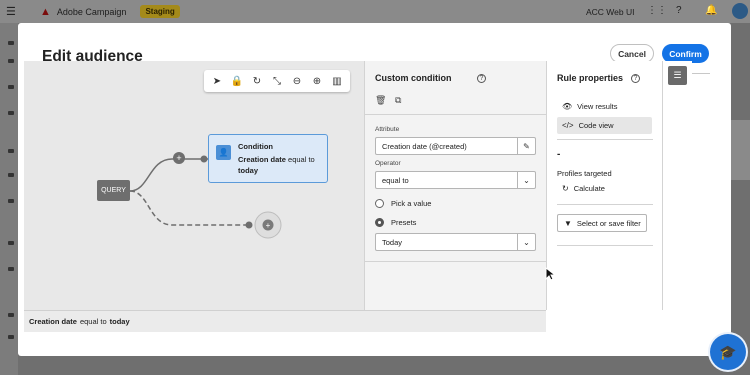  Describe the element at coordinates (276, 165) in the screenshot. I see `condition-description: Creation date equal to today` at that location.